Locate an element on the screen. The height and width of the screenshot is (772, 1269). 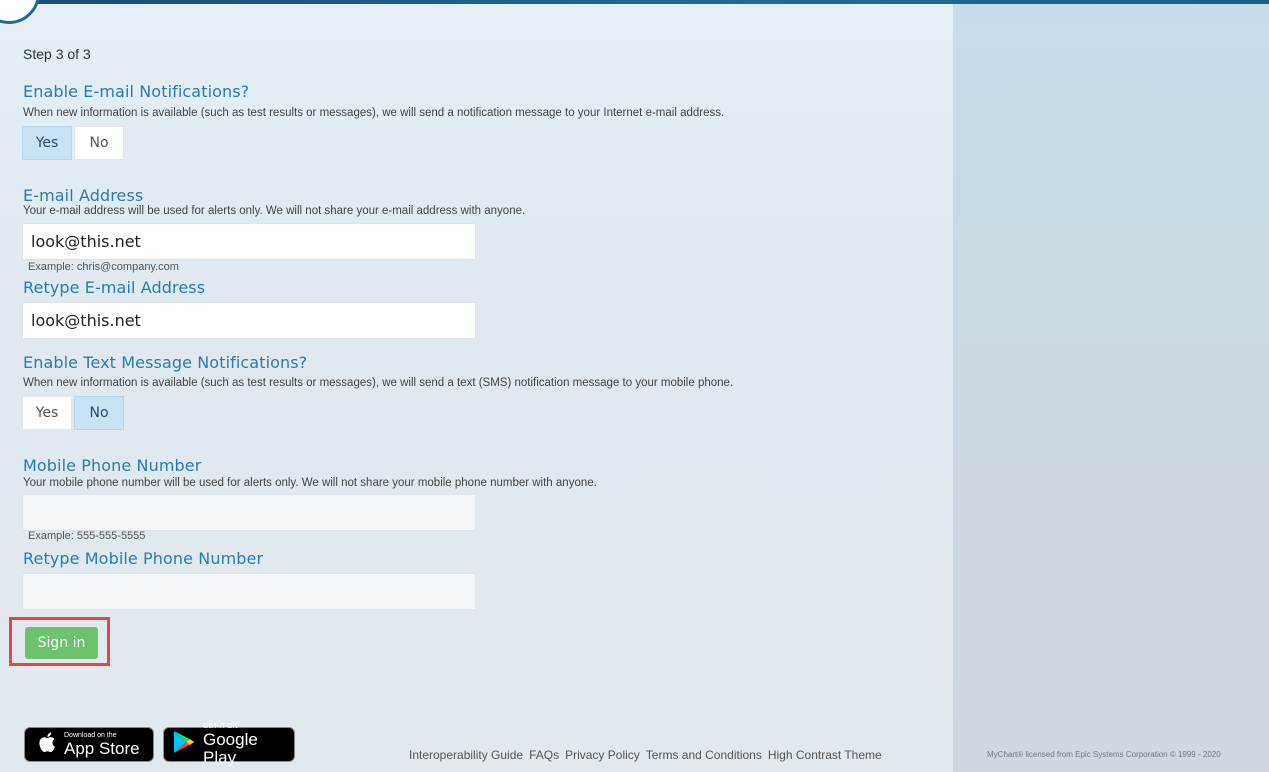
sign-in-button: Sign in is located at coordinates (61, 643).